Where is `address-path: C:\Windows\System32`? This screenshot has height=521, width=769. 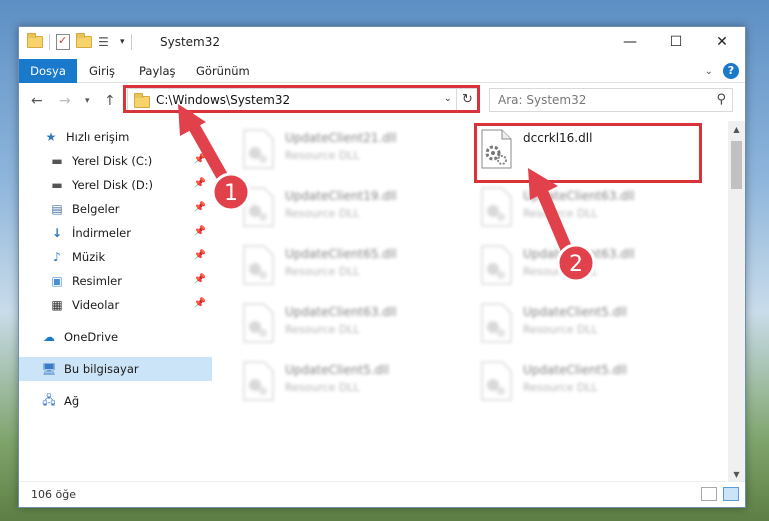
address-path: C:\Windows\System32 is located at coordinates (223, 100).